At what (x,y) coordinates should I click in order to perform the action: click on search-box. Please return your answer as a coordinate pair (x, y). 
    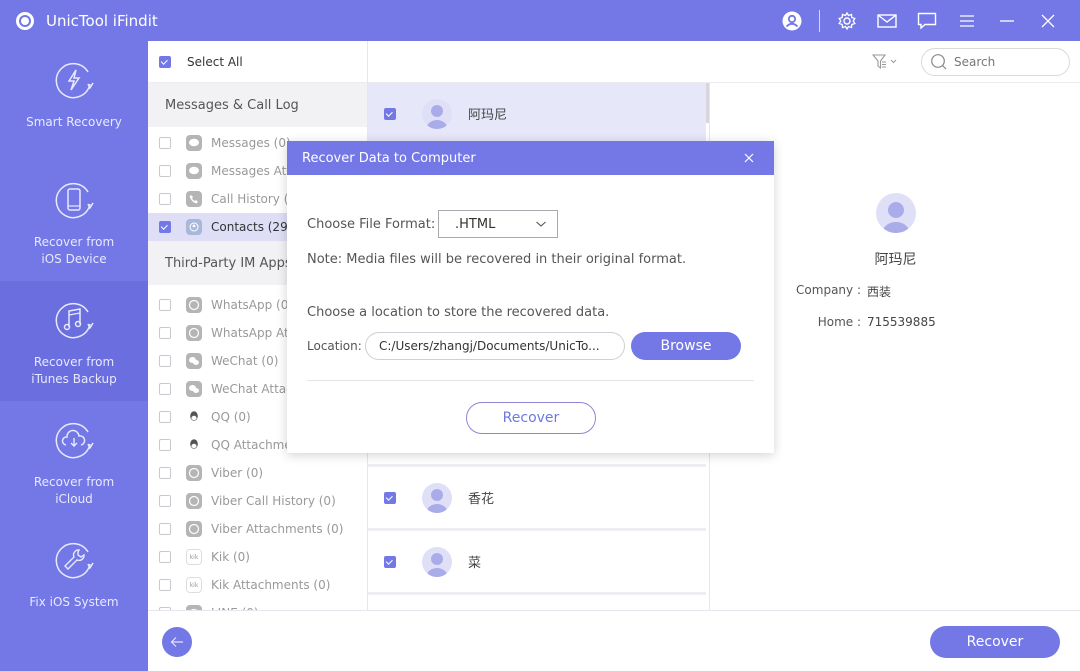
    Looking at the image, I should click on (995, 62).